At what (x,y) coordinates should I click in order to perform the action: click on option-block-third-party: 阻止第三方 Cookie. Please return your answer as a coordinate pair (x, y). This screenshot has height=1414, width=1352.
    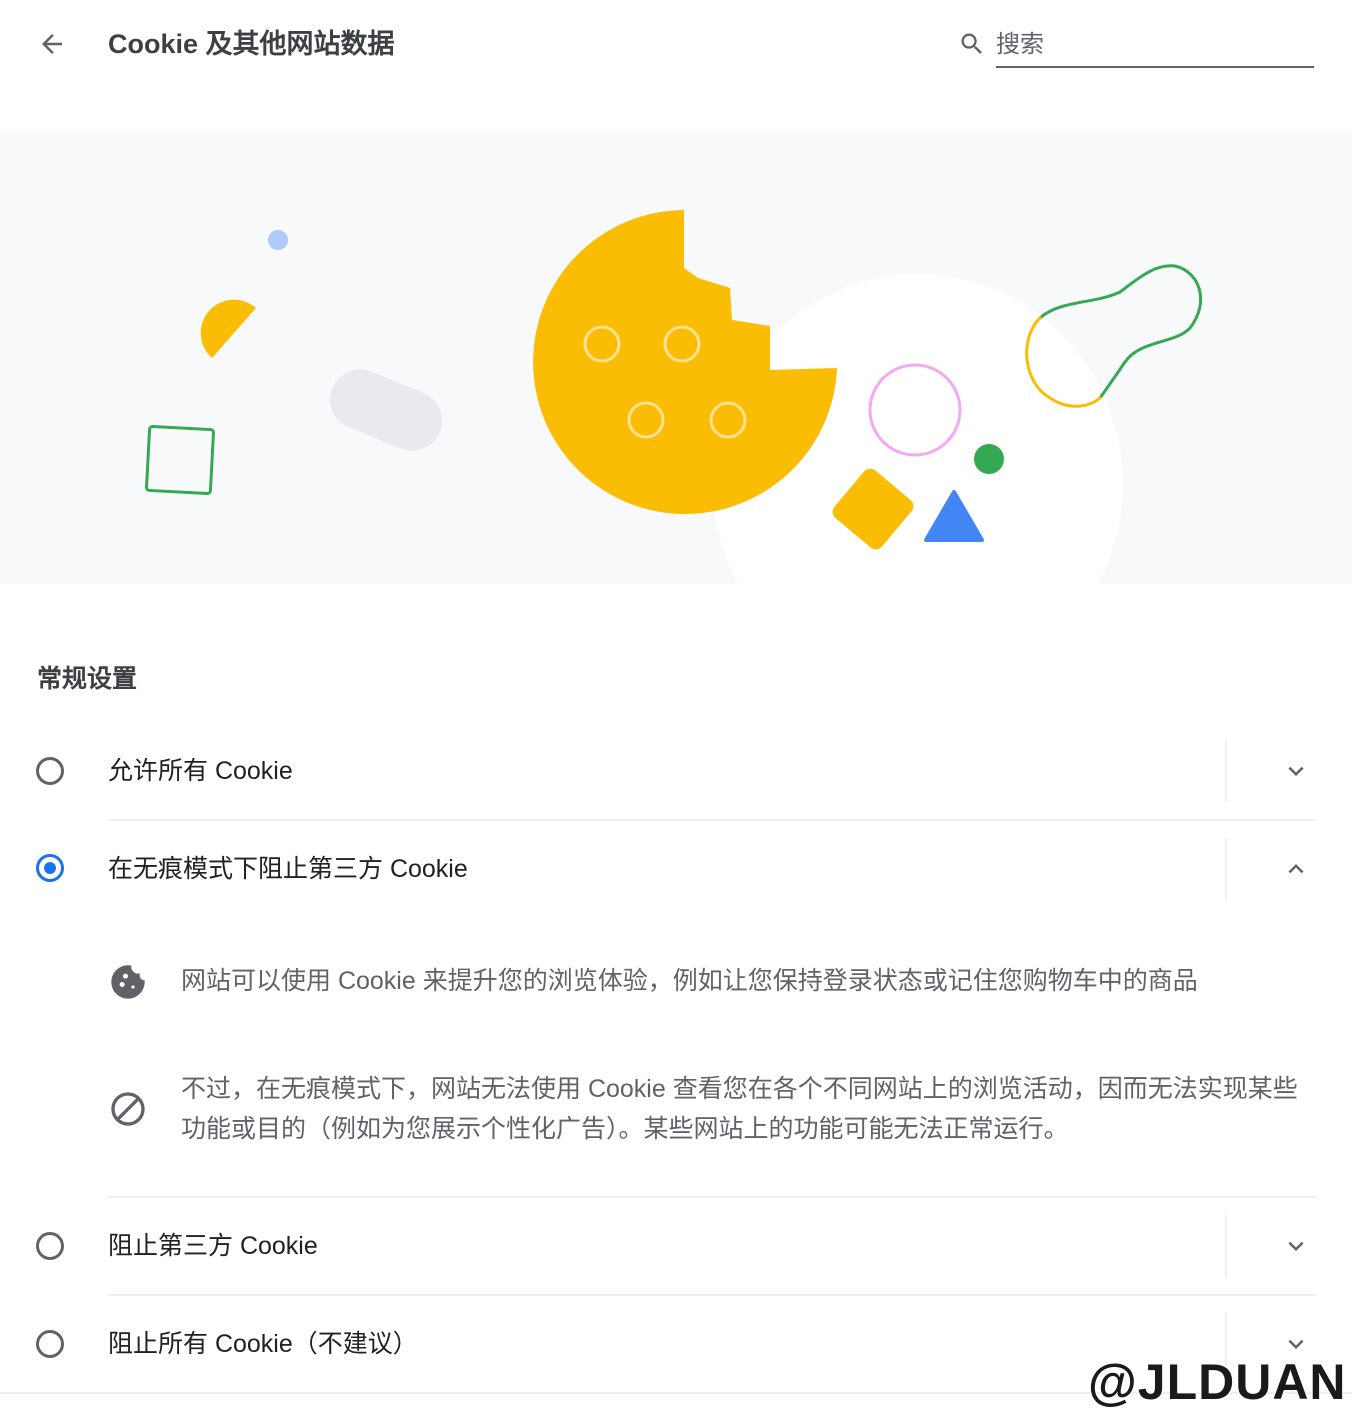
    Looking at the image, I should click on (676, 1246).